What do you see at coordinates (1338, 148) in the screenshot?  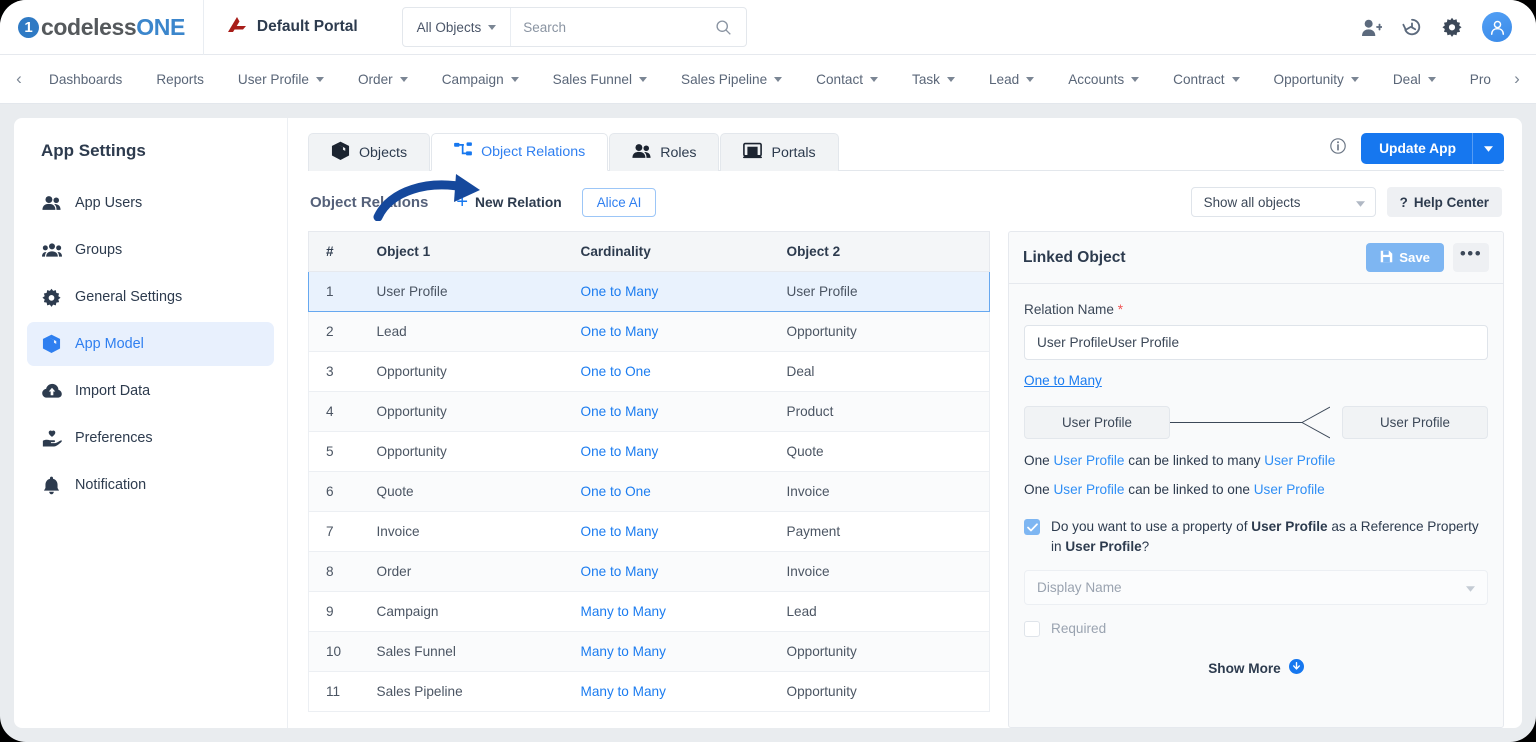 I see `info-icon` at bounding box center [1338, 148].